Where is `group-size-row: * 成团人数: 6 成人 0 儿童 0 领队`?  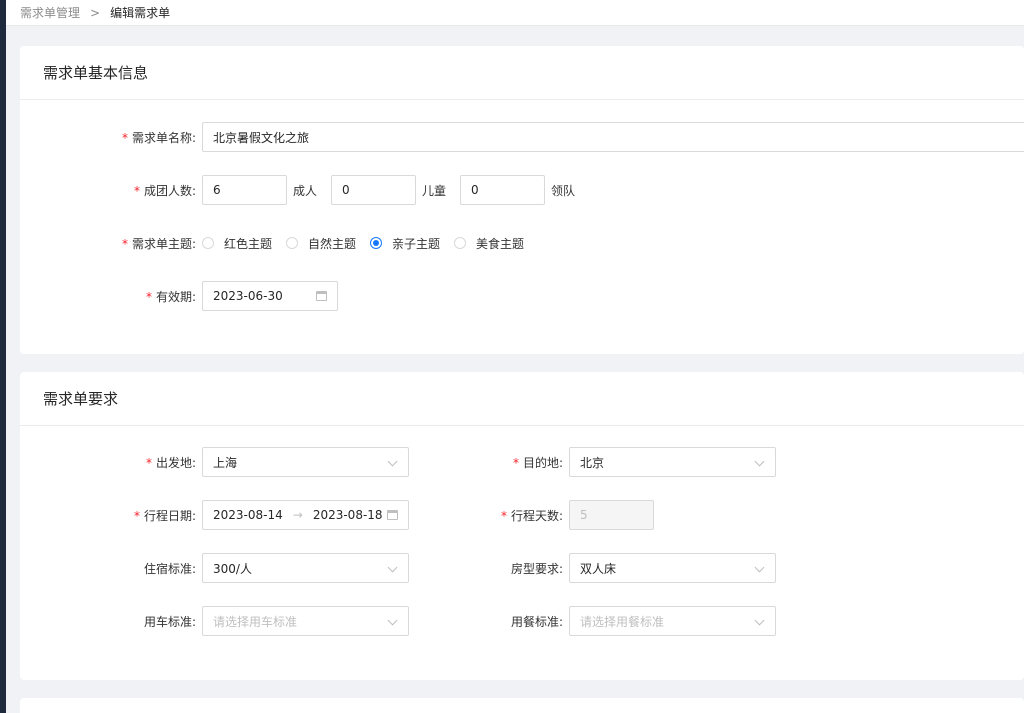 group-size-row: * 成团人数: 6 成人 0 儿童 0 领队 is located at coordinates (304, 190).